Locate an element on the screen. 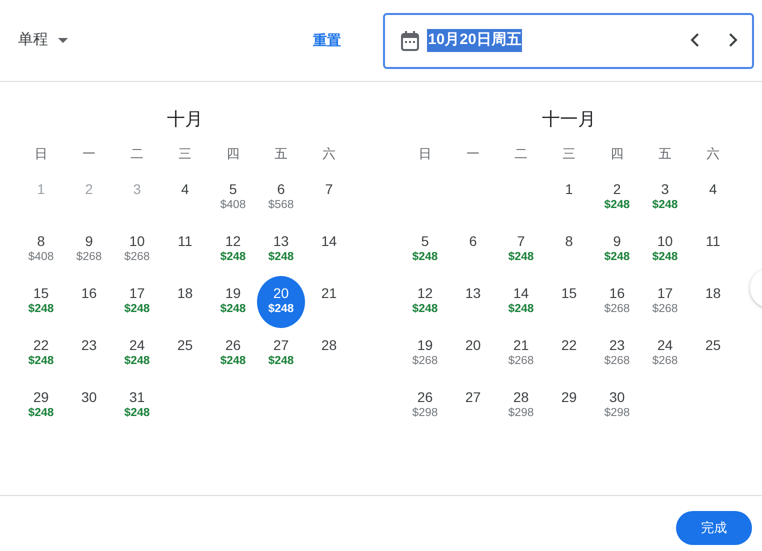 Image resolution: width=762 pixels, height=551 pixels. day-cell: 9 $268 is located at coordinates (89, 250).